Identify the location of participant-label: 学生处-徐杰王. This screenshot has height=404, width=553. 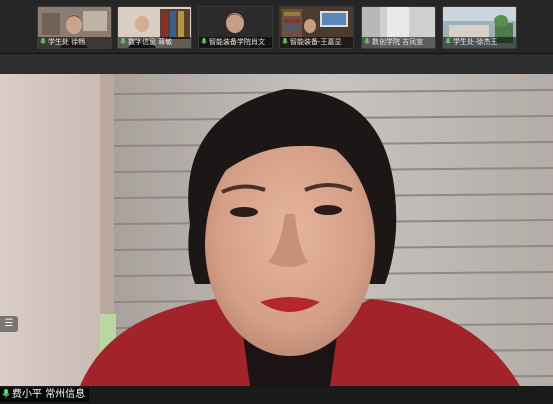
(479, 42).